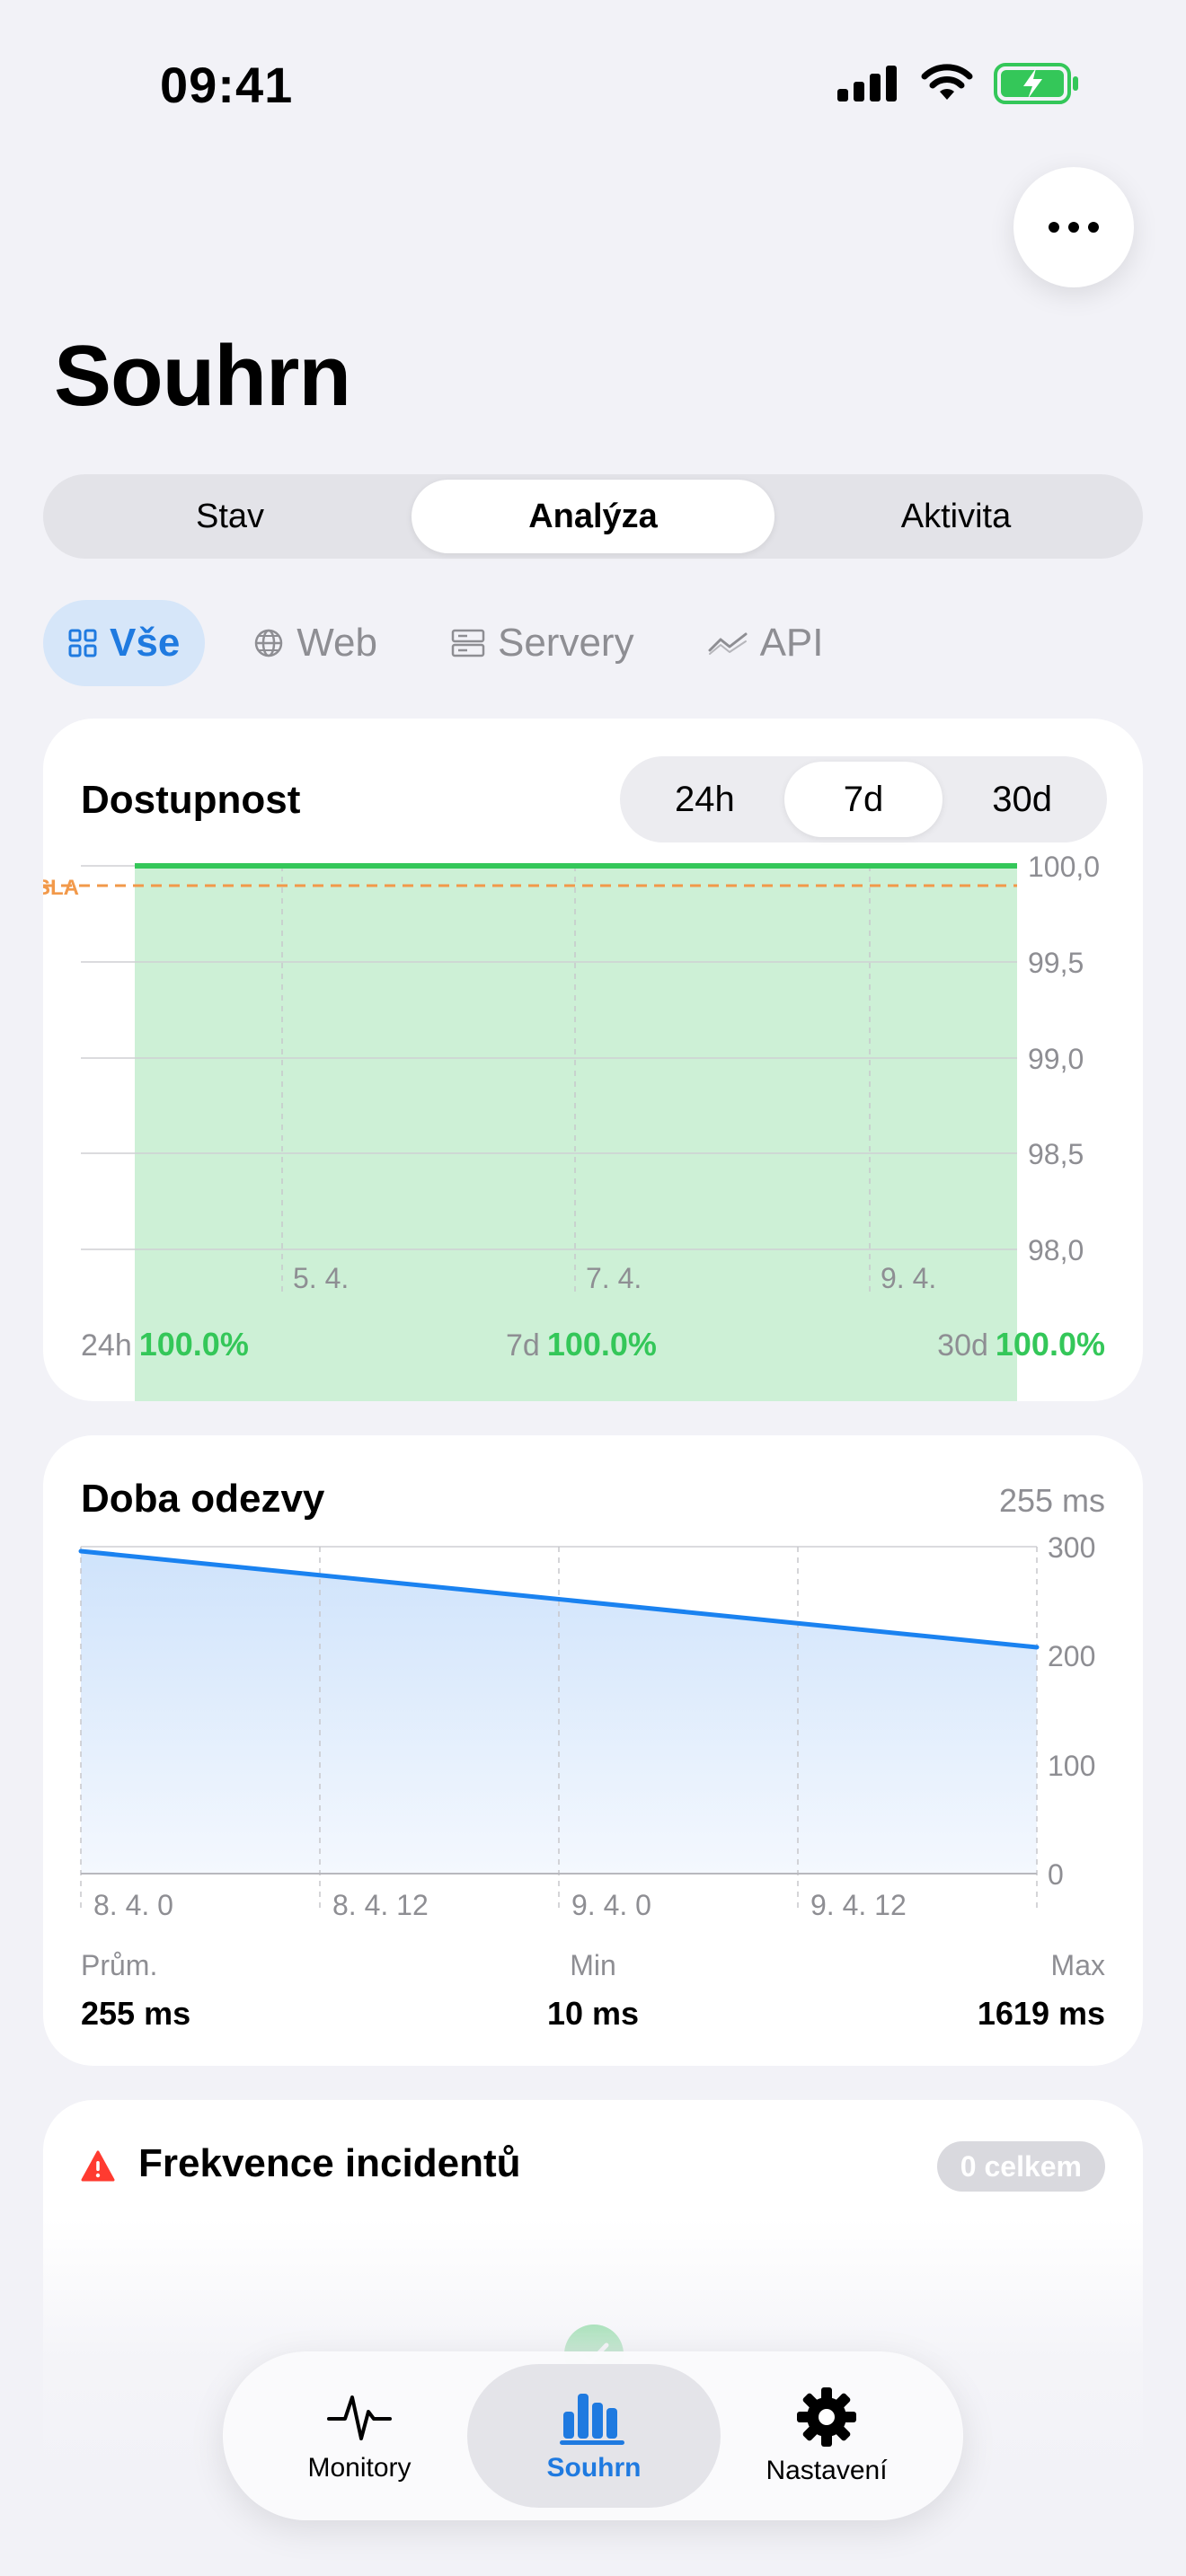  What do you see at coordinates (1050, 1344) in the screenshot?
I see `stat-30d-value: 100.0%` at bounding box center [1050, 1344].